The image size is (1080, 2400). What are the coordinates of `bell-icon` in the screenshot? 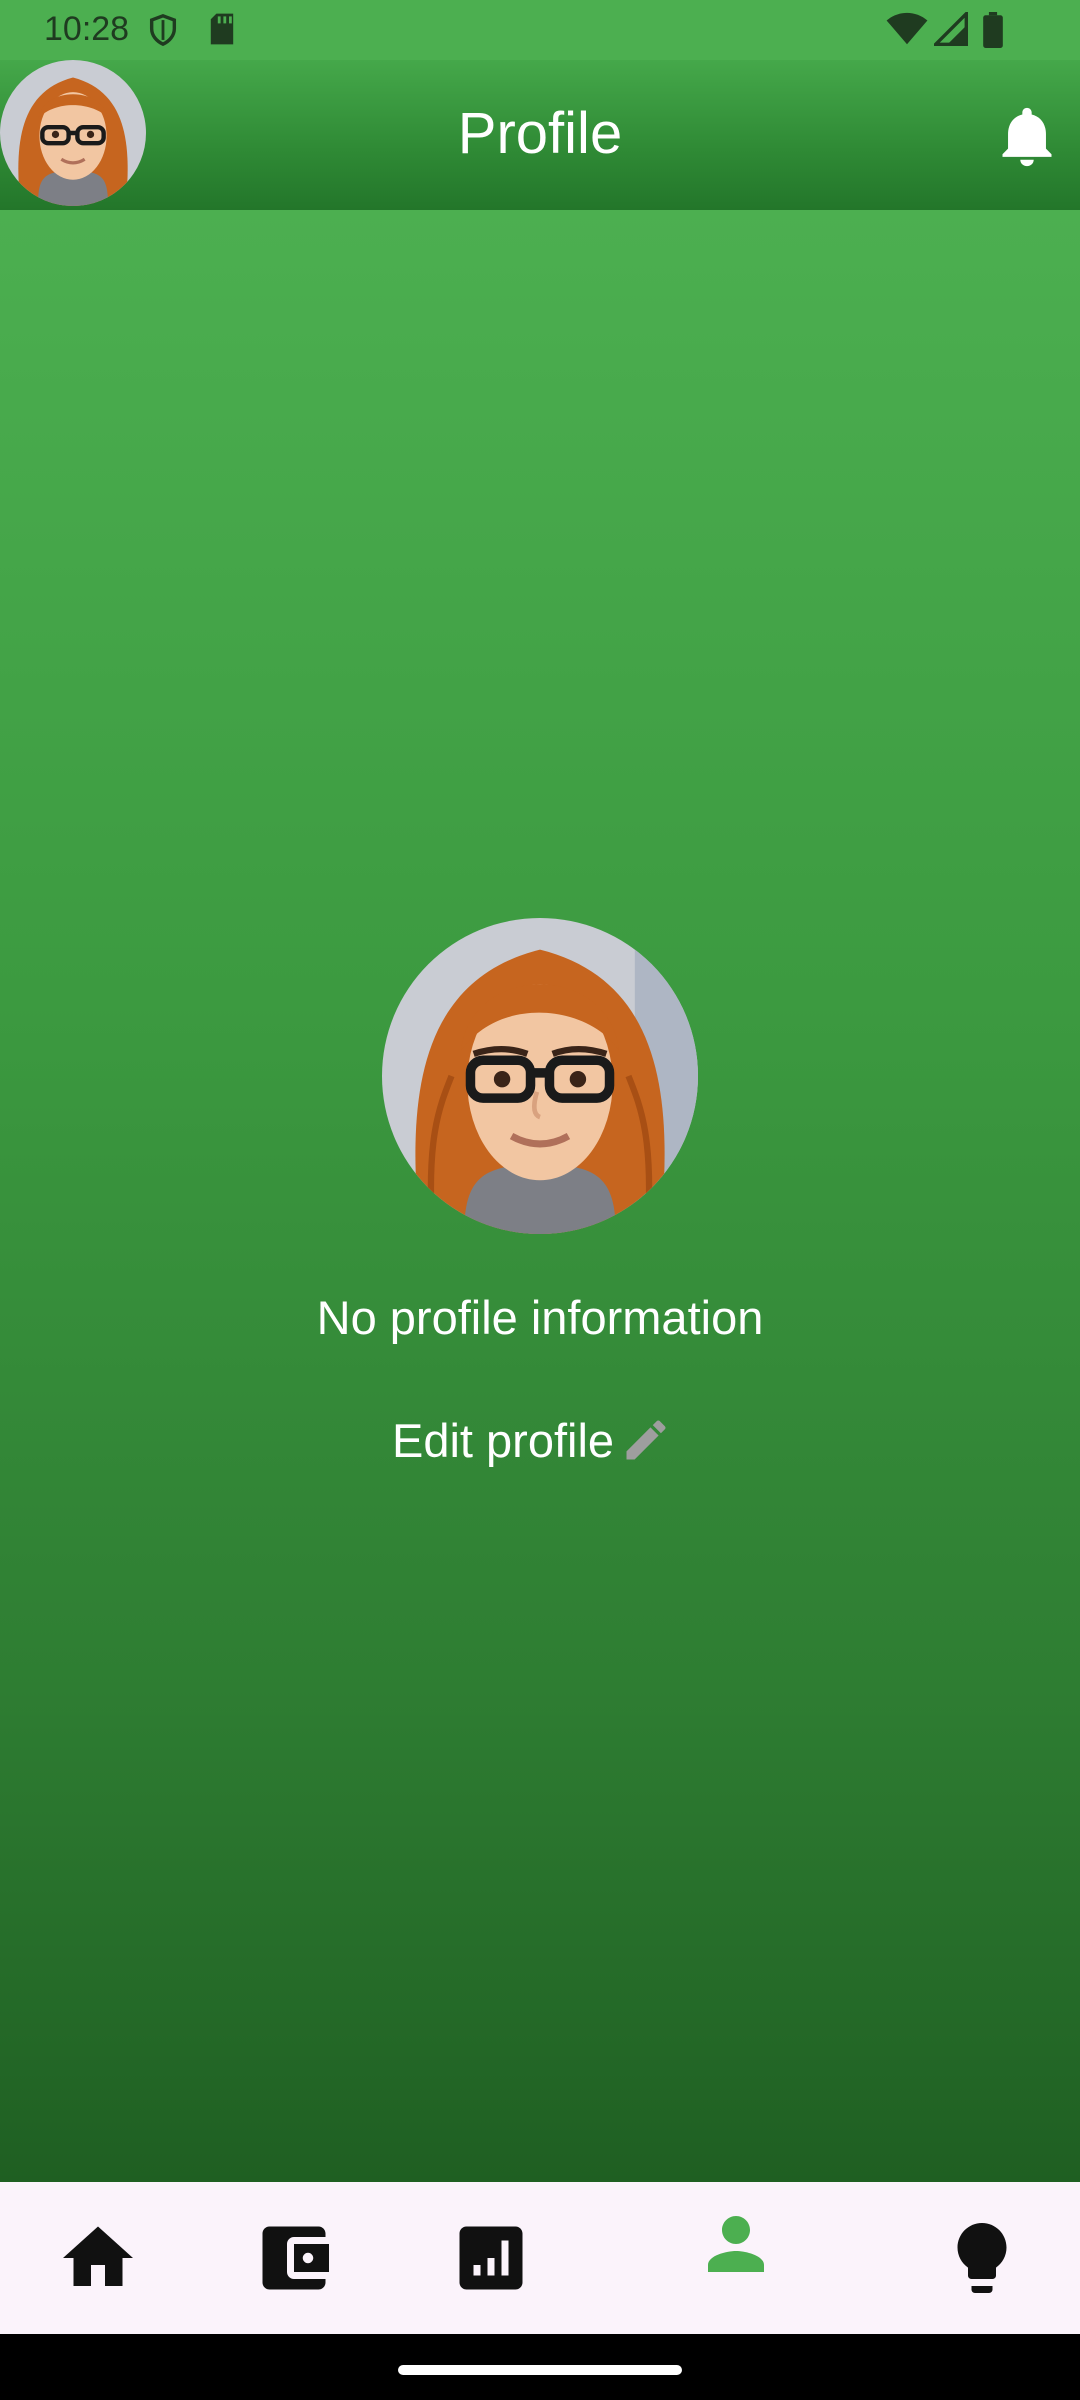 It's located at (1027, 137).